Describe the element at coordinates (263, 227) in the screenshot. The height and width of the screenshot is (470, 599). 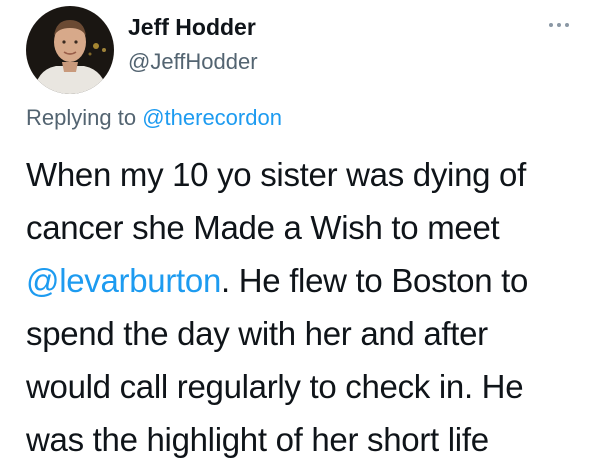
I see `tweet-text-line: cancer she Made a Wish to meet` at that location.